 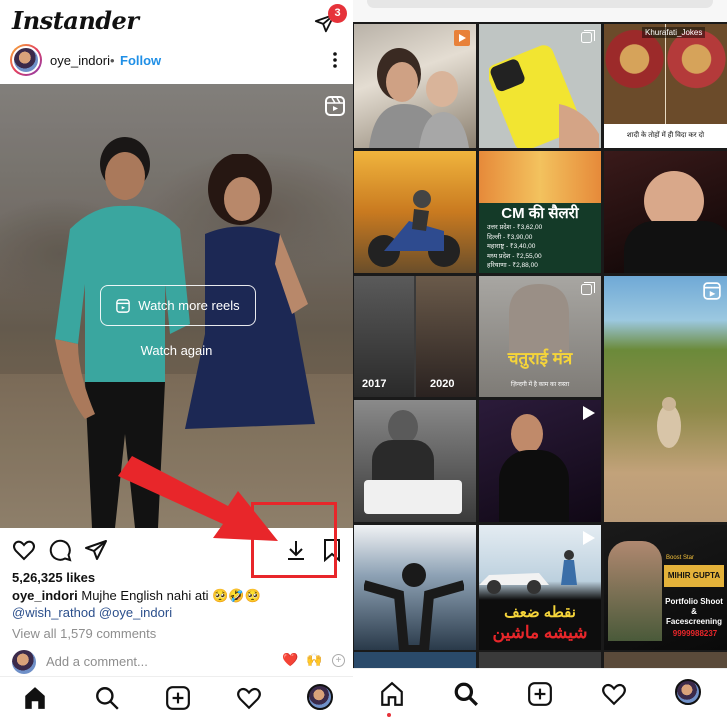 I want to click on salary-row: दिल्ली - ₹3,90,00, so click(x=510, y=237).